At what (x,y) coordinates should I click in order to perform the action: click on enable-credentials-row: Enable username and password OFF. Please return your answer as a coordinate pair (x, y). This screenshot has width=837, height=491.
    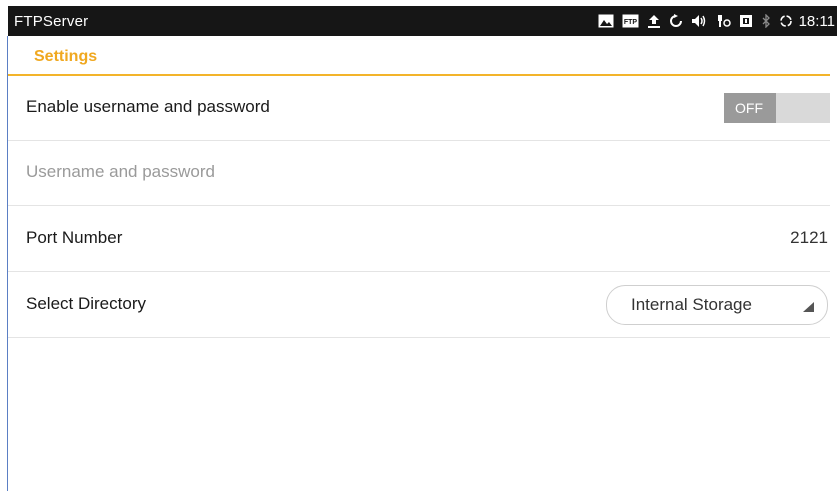
    Looking at the image, I should click on (419, 108).